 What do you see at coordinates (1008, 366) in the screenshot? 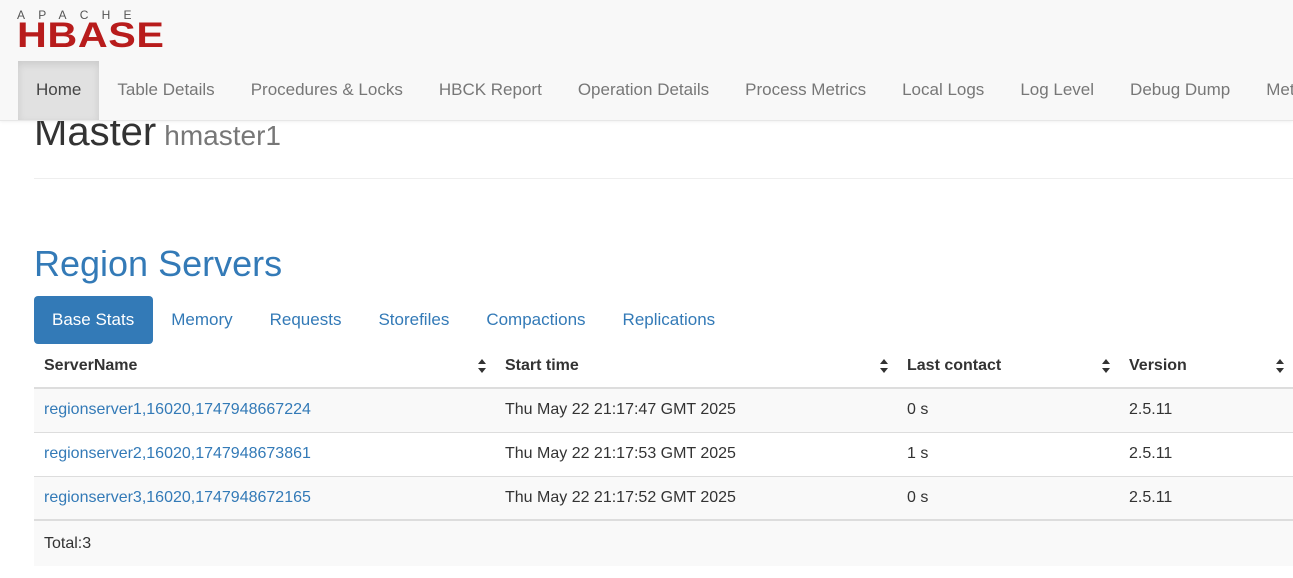
I see `column-header-last-contact: Last contact` at bounding box center [1008, 366].